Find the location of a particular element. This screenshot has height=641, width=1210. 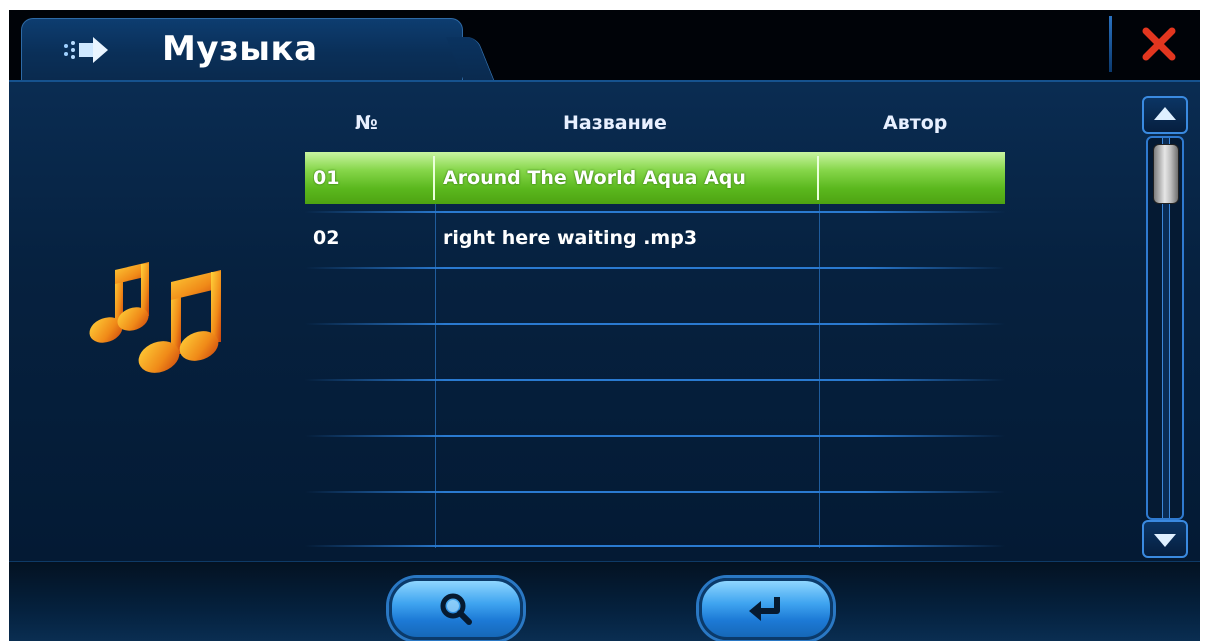

column-header-number: № is located at coordinates (366, 123).